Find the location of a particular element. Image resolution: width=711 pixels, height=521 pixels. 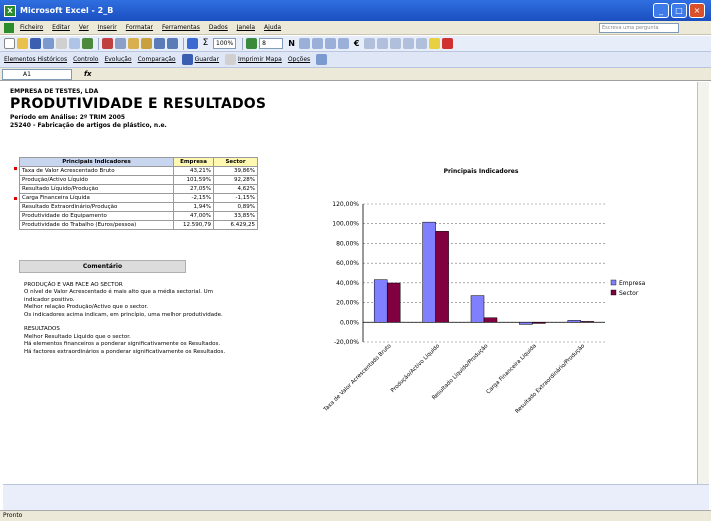

preview-icon is located at coordinates (74, 43).